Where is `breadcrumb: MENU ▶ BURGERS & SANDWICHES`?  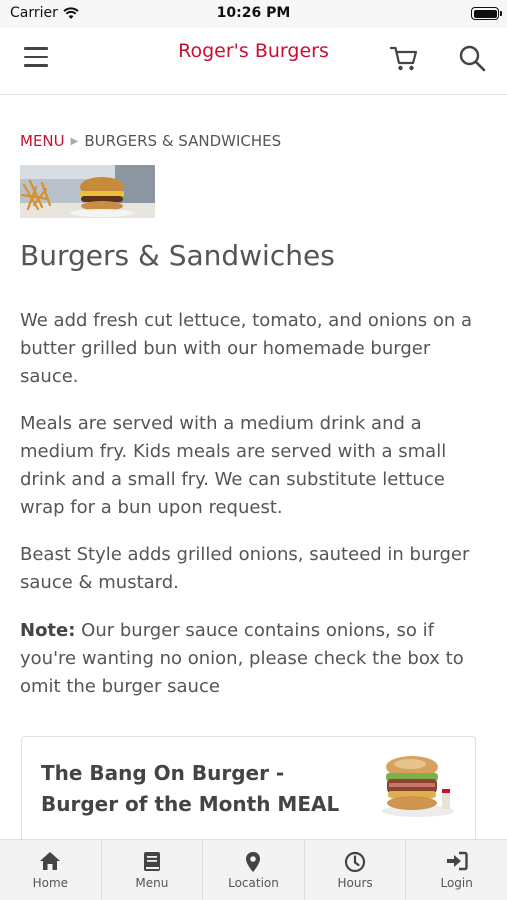
breadcrumb: MENU ▶ BURGERS & SANDWICHES is located at coordinates (150, 141).